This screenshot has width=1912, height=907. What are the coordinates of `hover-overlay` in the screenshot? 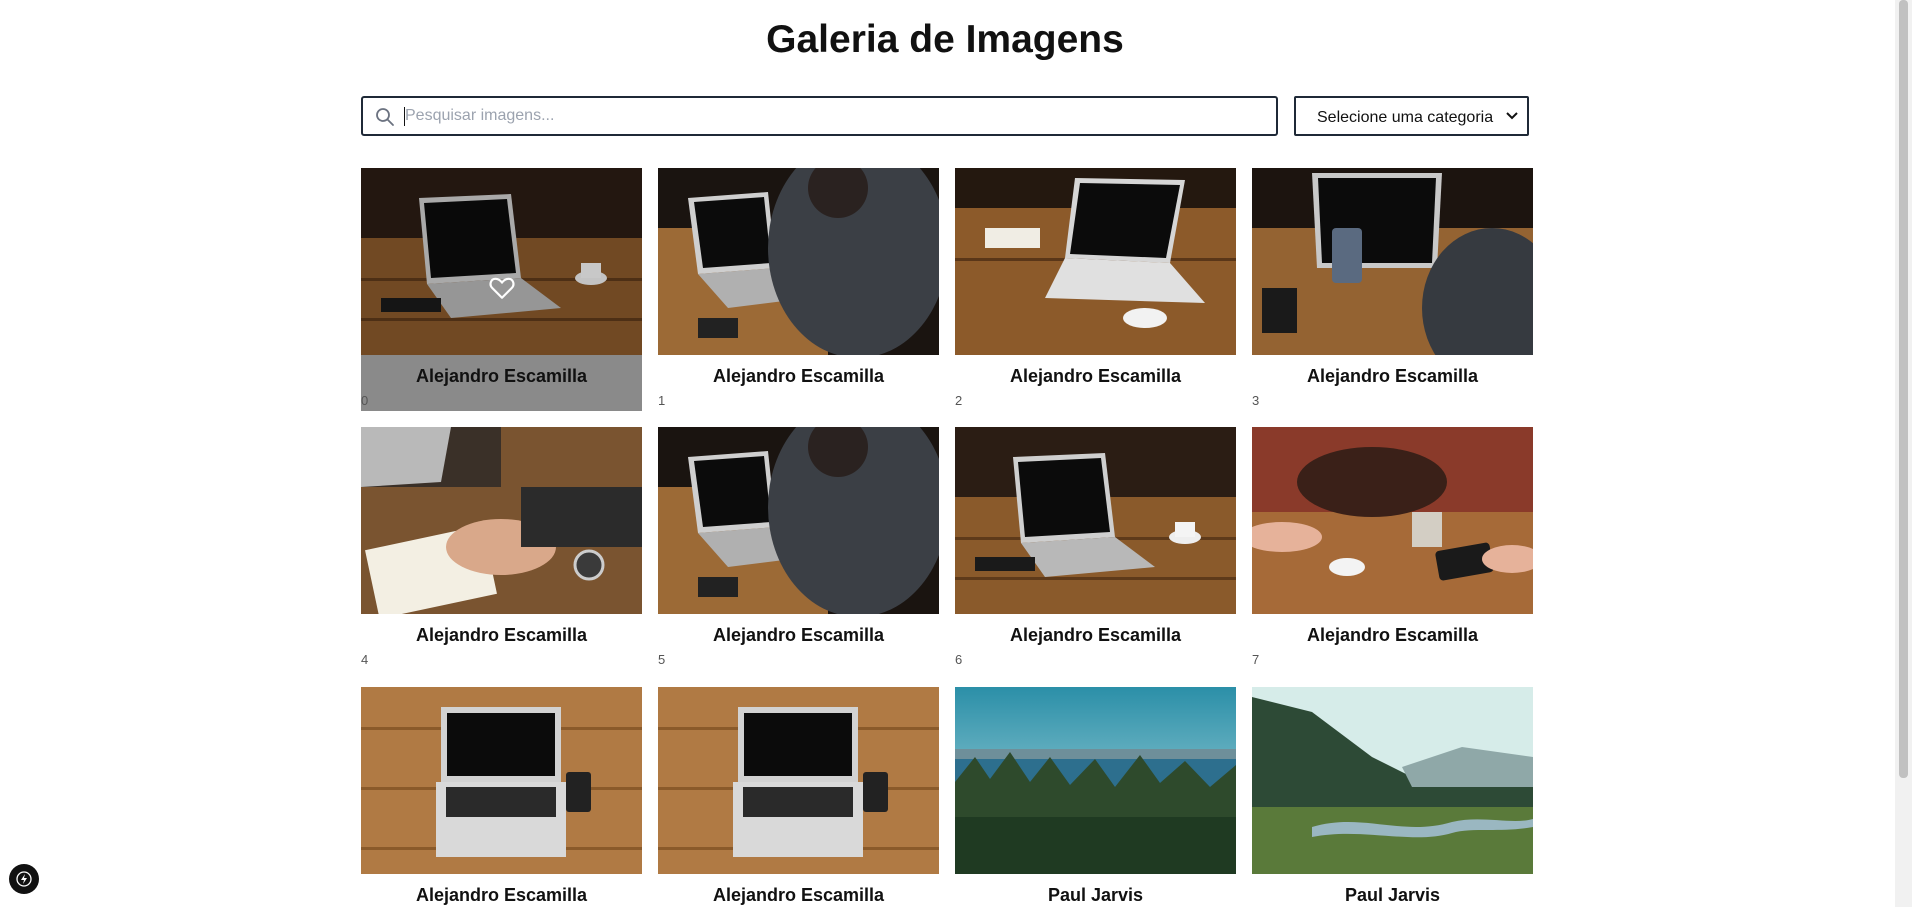 It's located at (501, 261).